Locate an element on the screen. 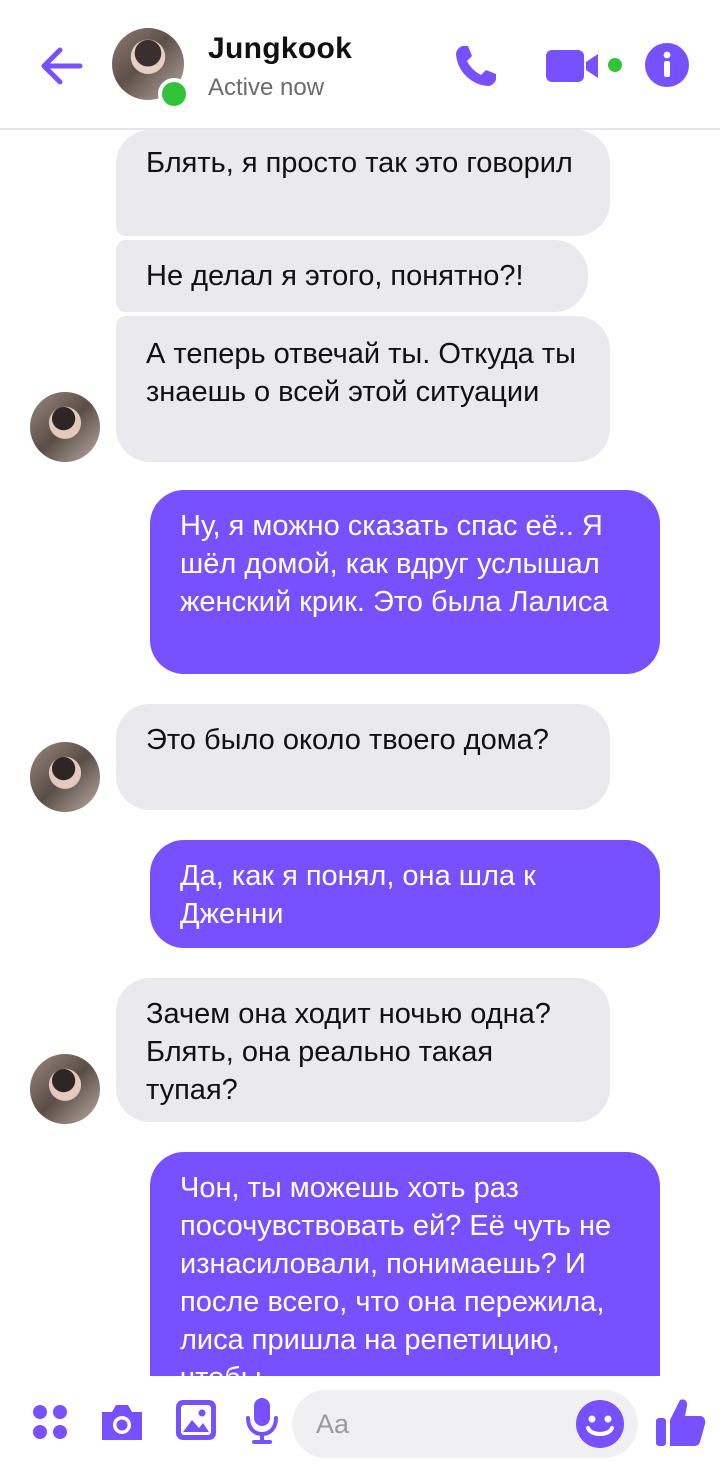 This screenshot has width=720, height=1466. back-arrow-icon is located at coordinates (62, 66).